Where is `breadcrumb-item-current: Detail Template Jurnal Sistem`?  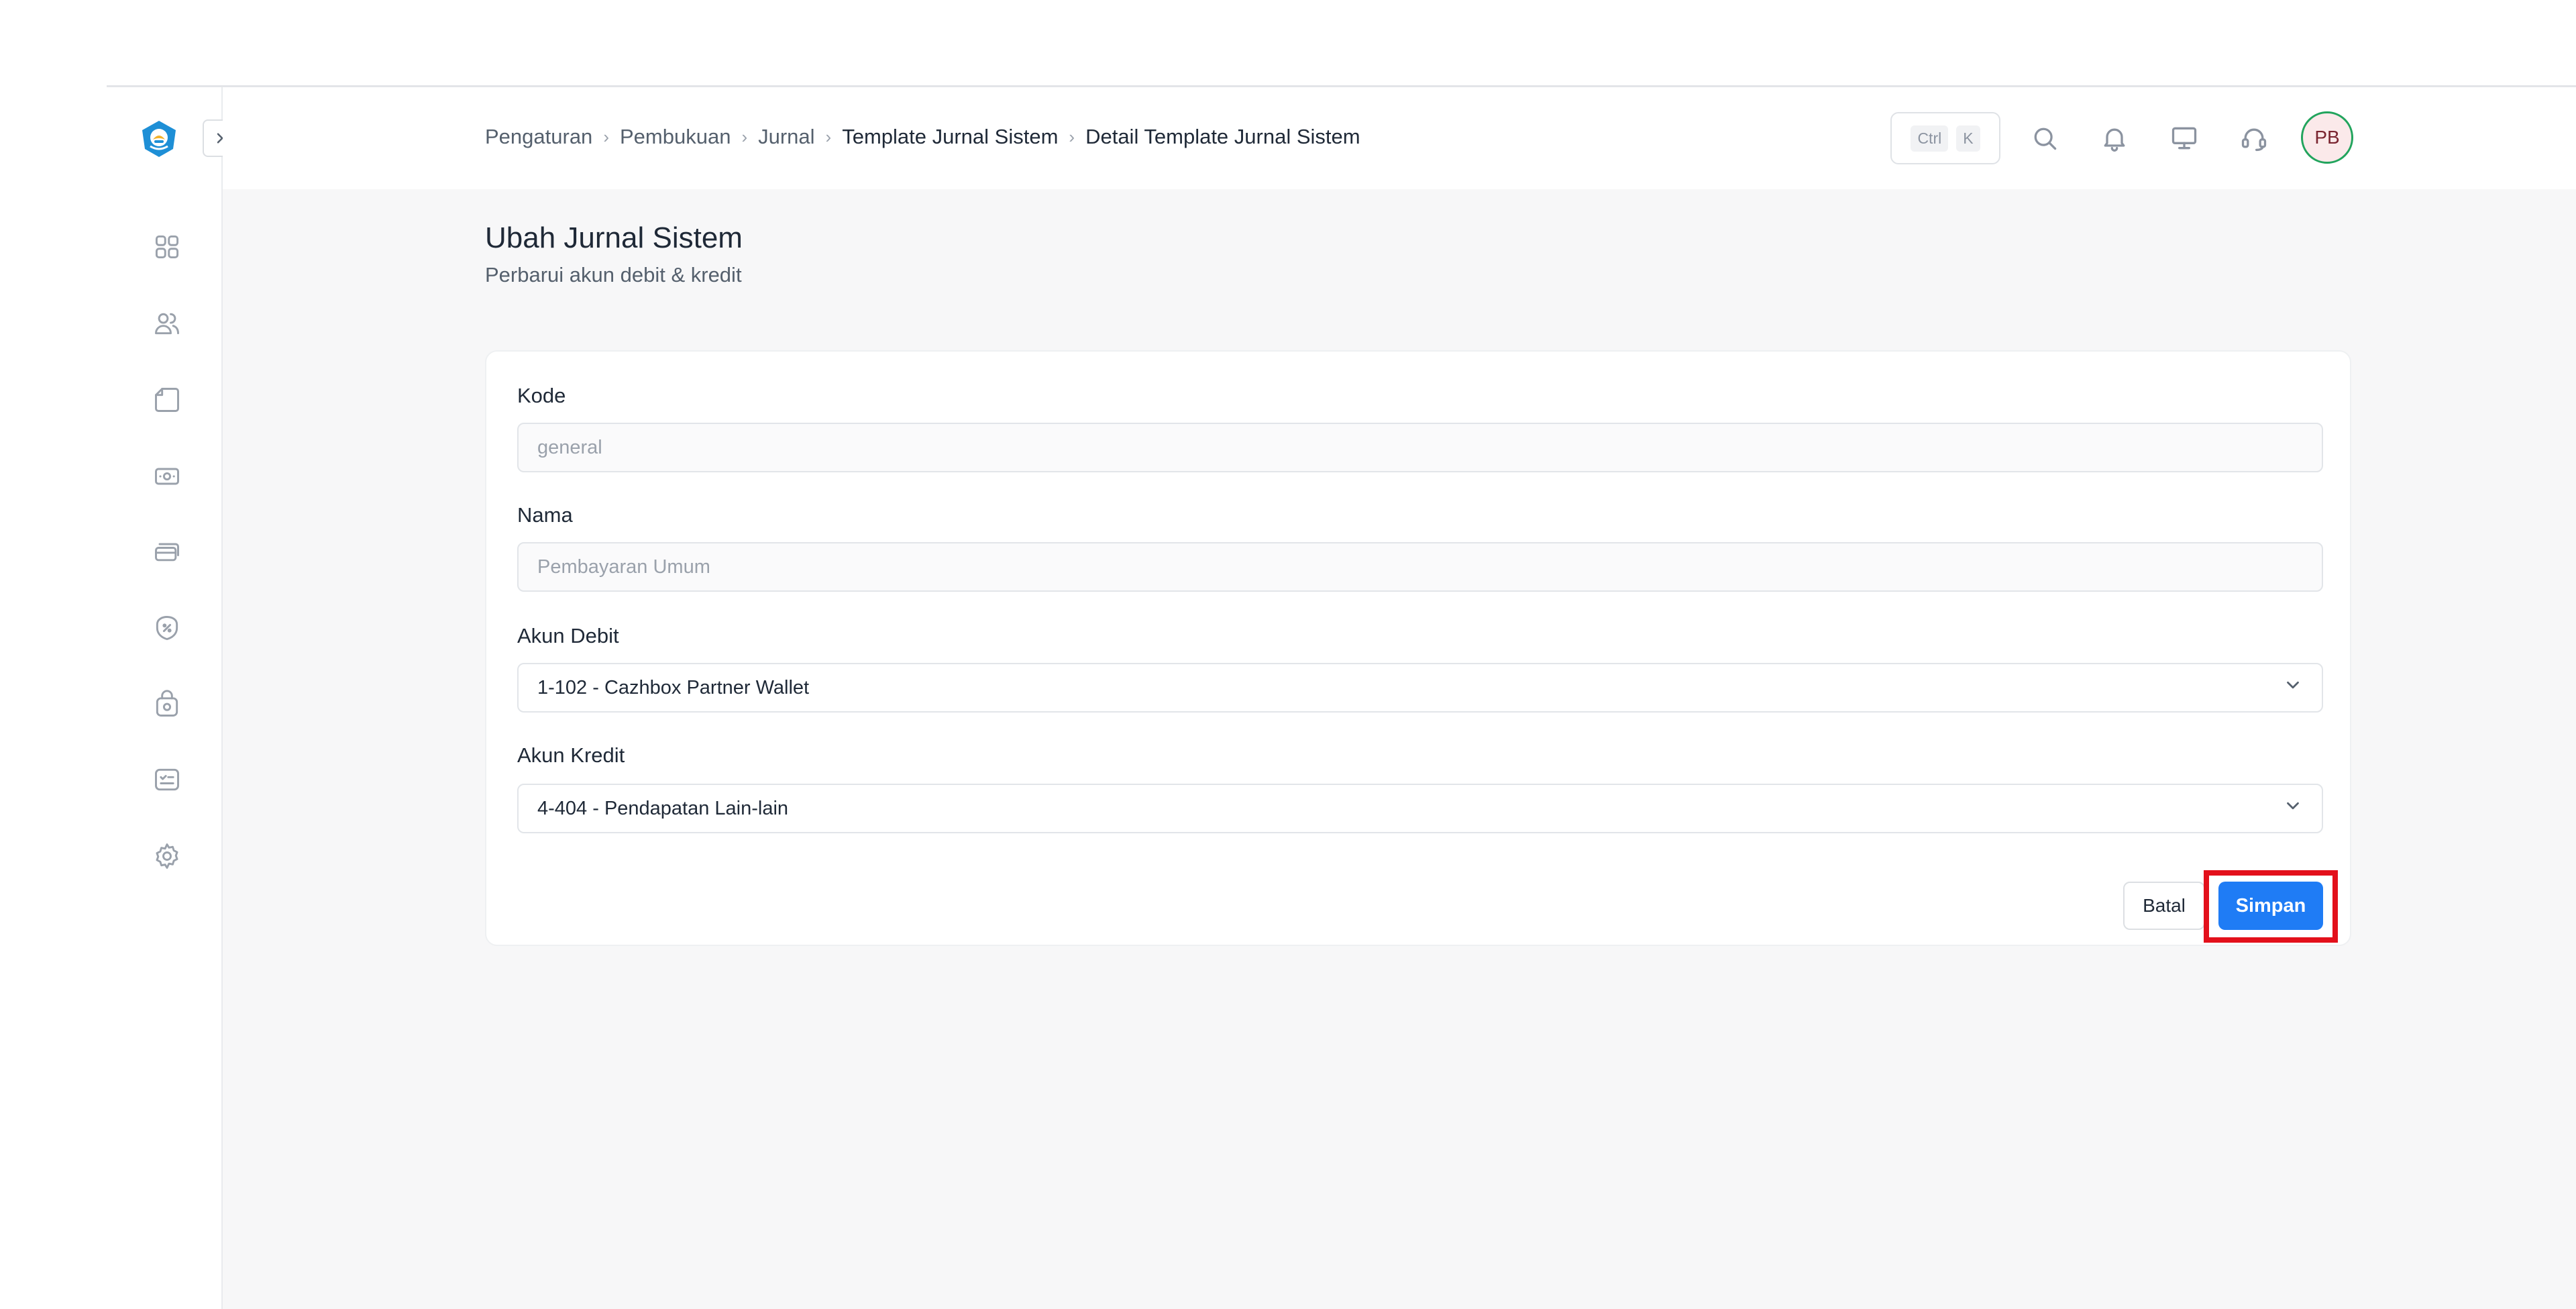
breadcrumb-item-current: Detail Template Jurnal Sistem is located at coordinates (1222, 136).